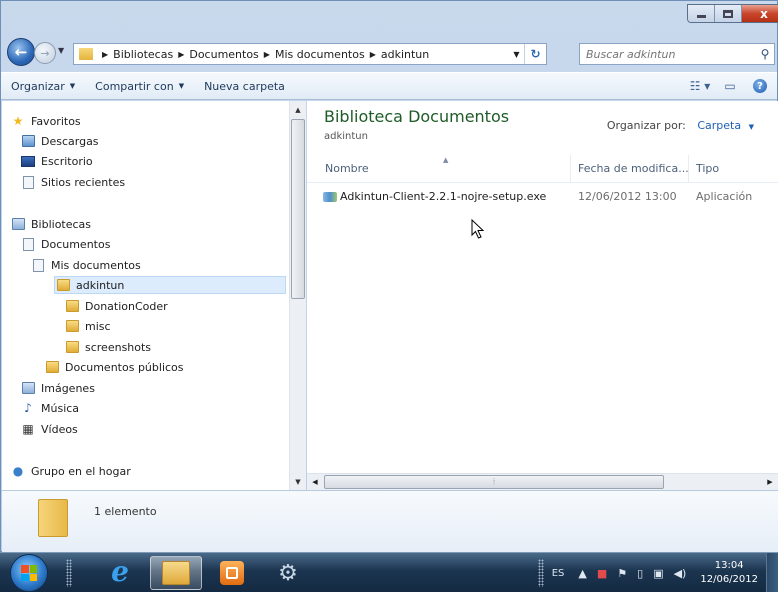 The image size is (778, 592). What do you see at coordinates (448, 197) in the screenshot?
I see `file-name-cell: Adkintun-Client-2.2.1-nojre-setup.exe` at bounding box center [448, 197].